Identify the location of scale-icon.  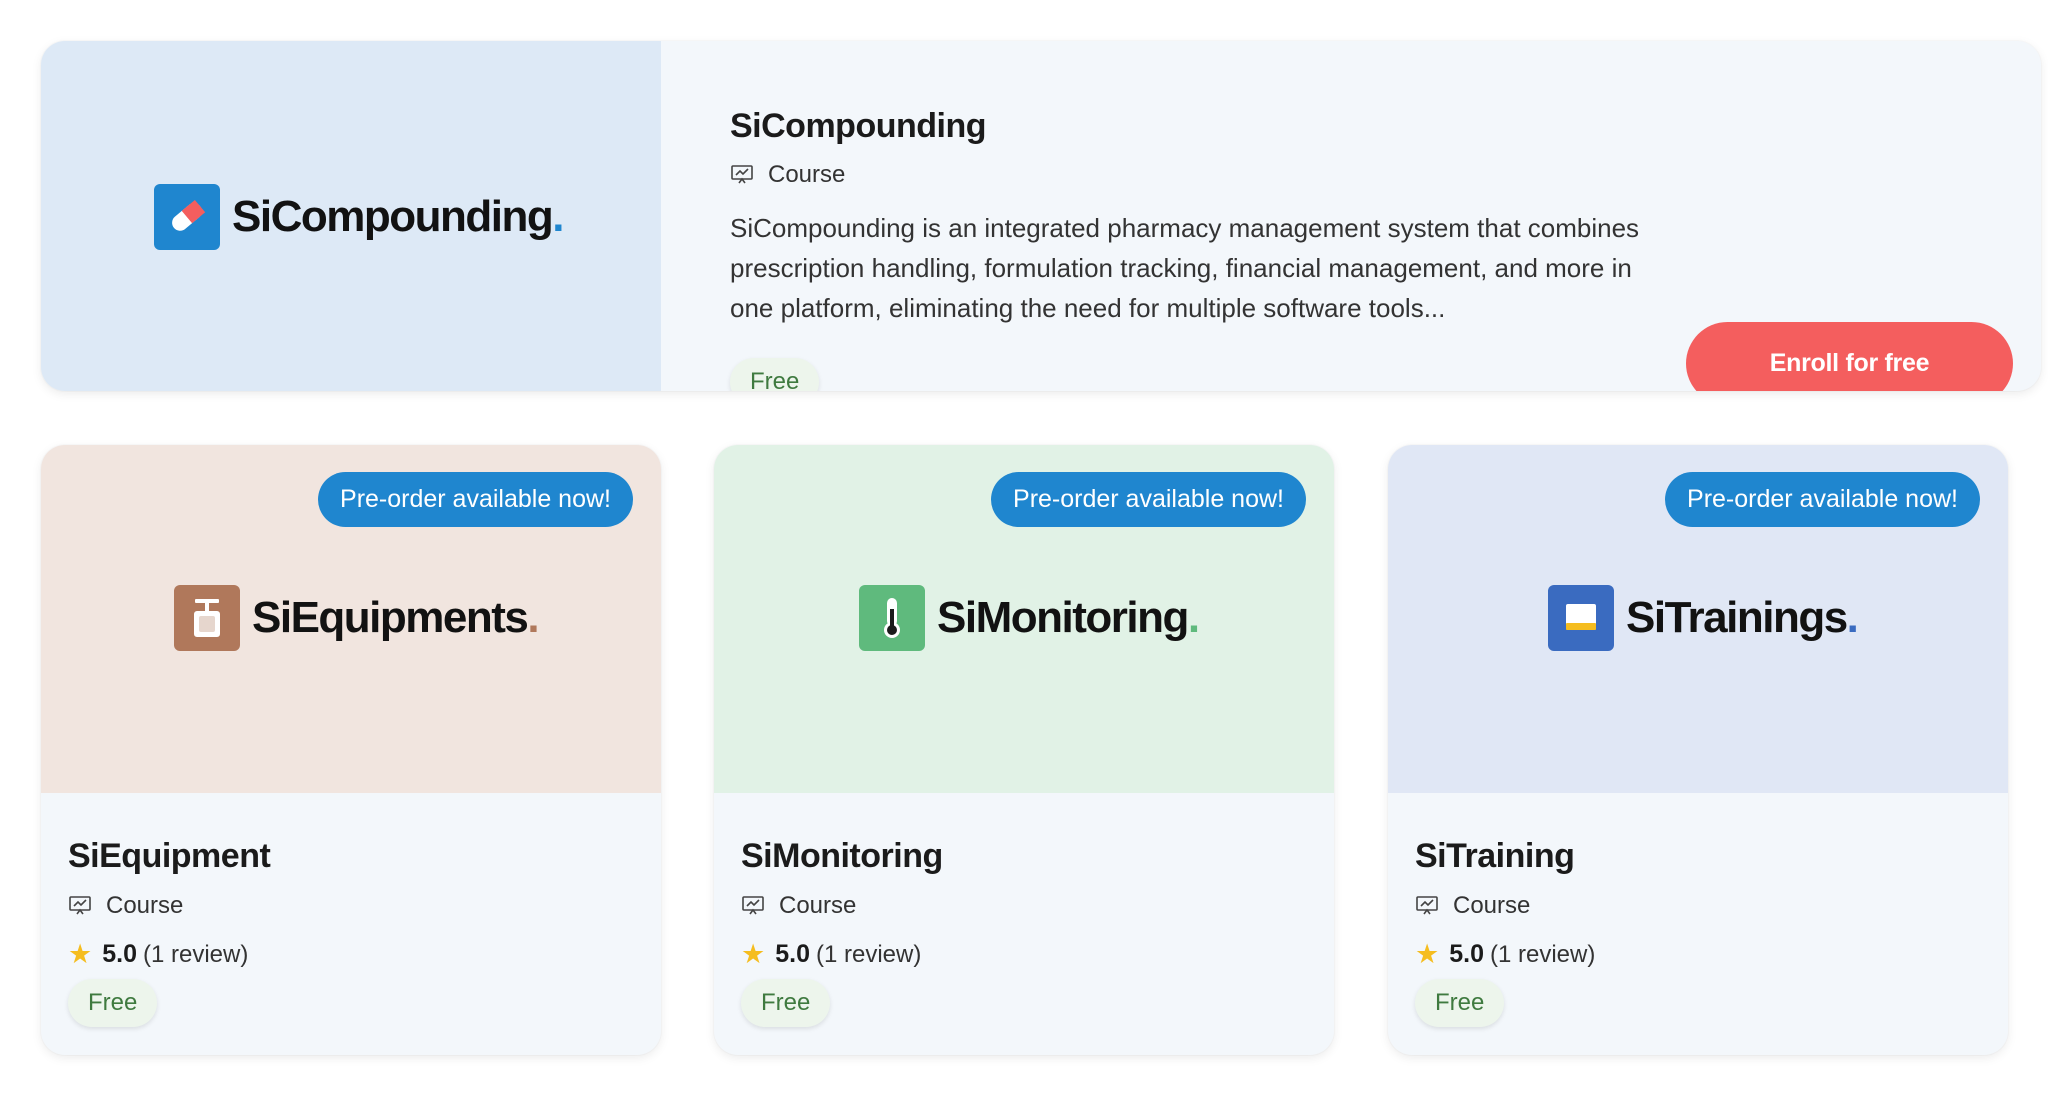
(207, 618).